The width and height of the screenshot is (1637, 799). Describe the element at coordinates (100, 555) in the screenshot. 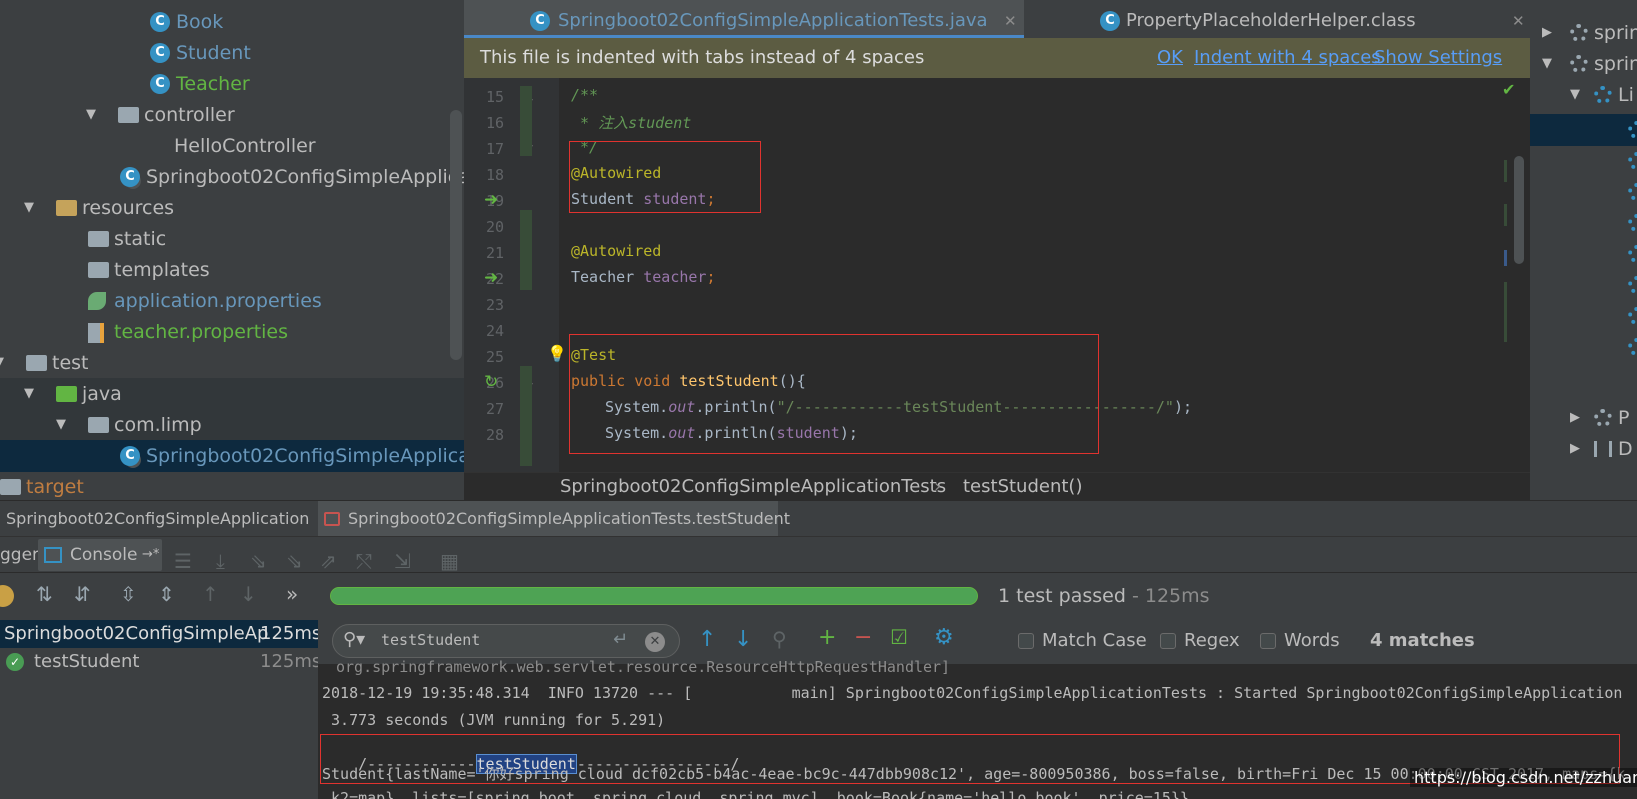

I see `console-tab: Console →*` at that location.